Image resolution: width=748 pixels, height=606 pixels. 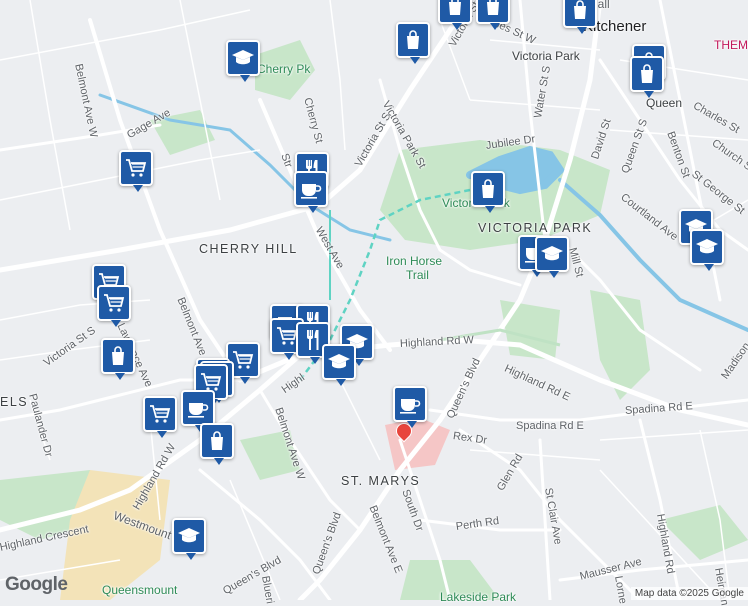 I want to click on label-queensmount: Queensmount, so click(x=140, y=590).